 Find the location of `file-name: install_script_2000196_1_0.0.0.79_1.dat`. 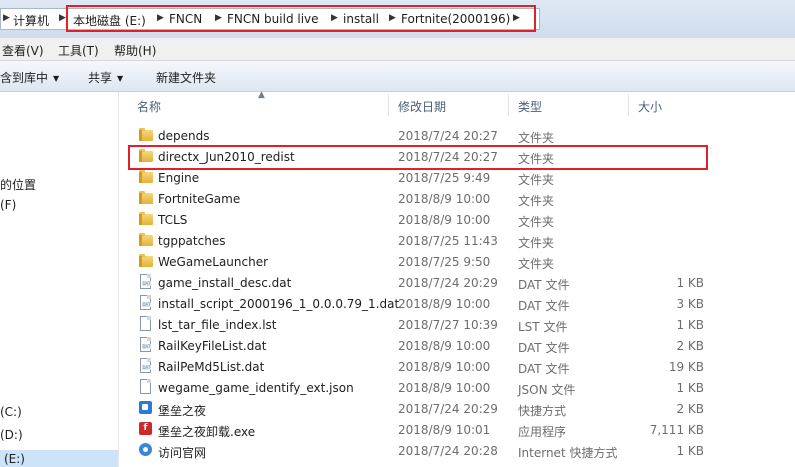

file-name: install_script_2000196_1_0.0.0.79_1.dat is located at coordinates (279, 304).